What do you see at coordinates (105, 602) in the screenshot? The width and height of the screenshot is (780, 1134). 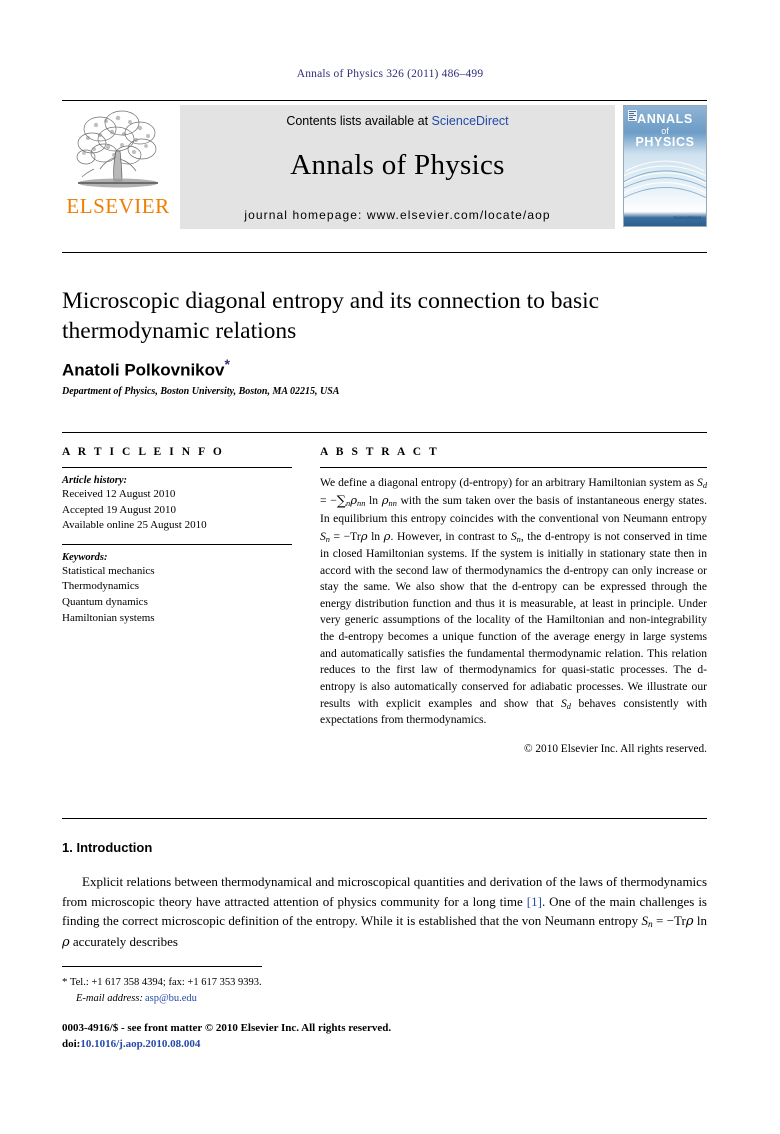 I see `keyword-item: Quantum dynamics` at bounding box center [105, 602].